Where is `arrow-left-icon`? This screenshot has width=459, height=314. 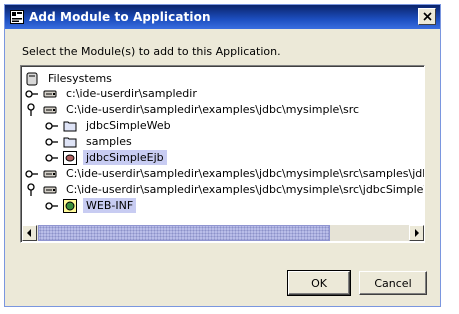
arrow-left-icon is located at coordinates (29, 233).